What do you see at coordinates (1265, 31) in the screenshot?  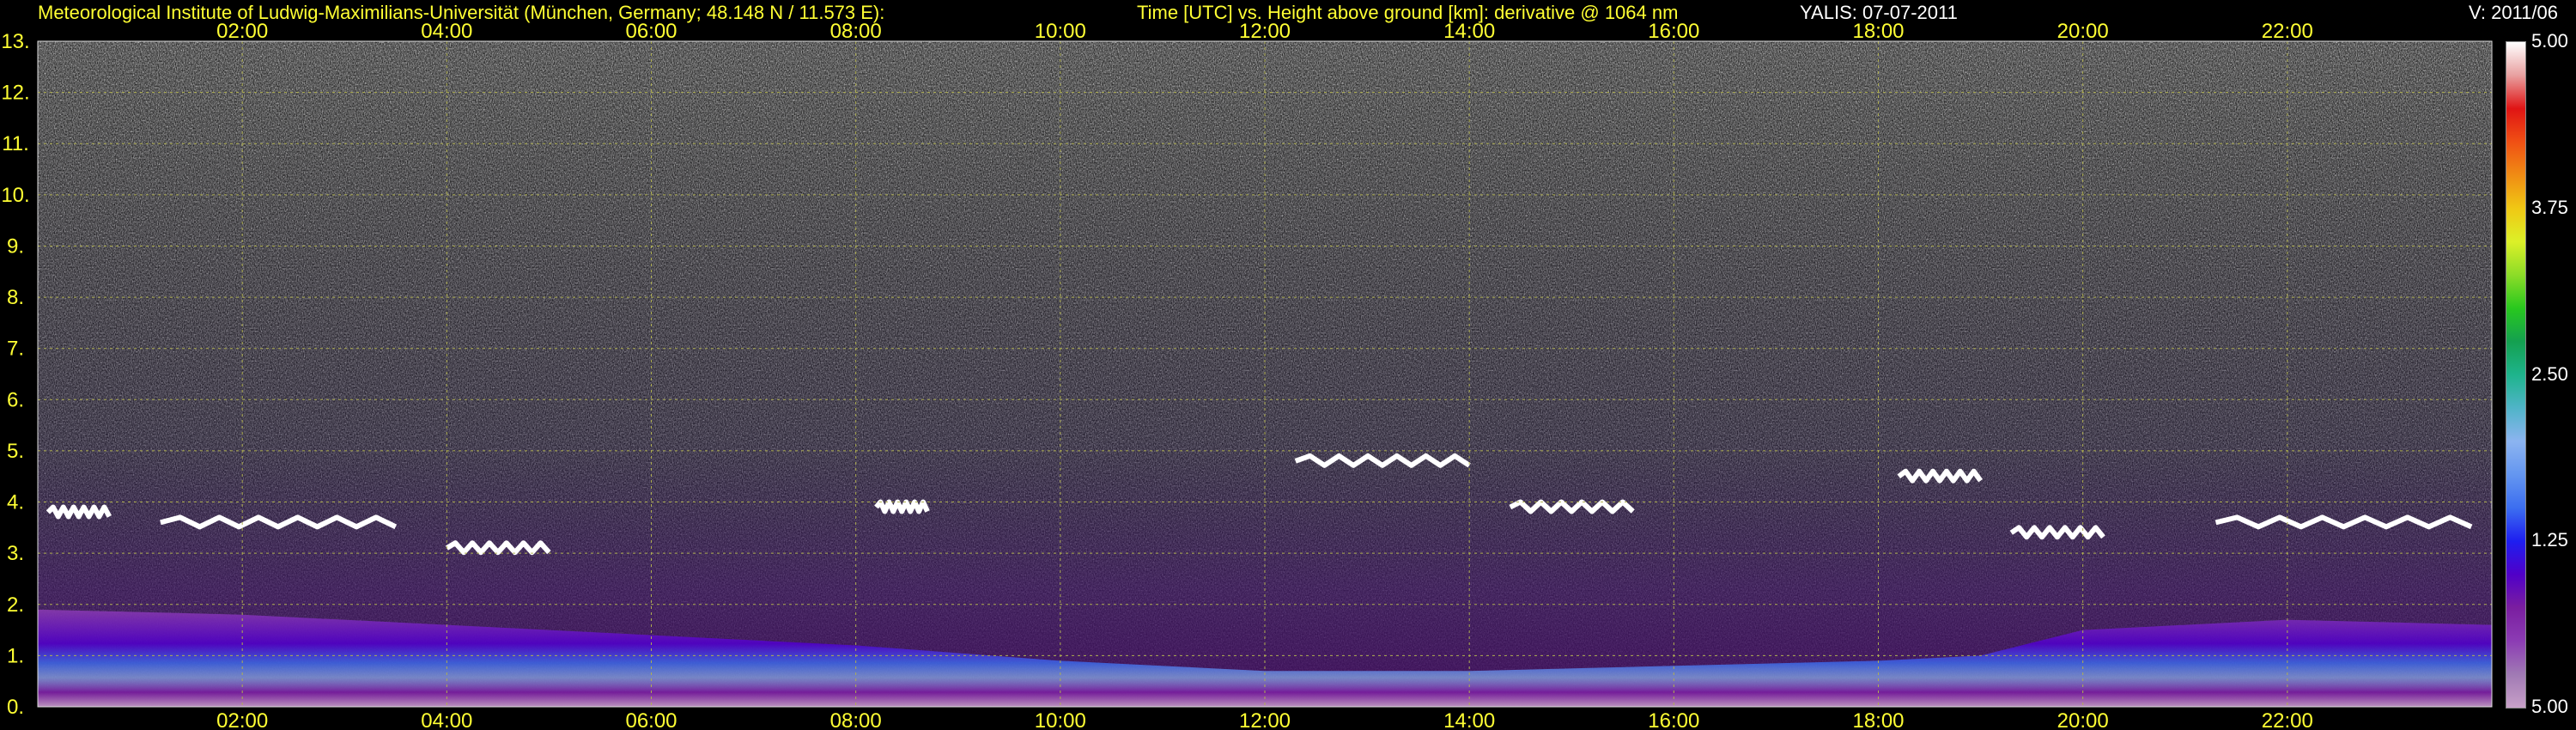 I see `x-tick-label-top: 12:00` at bounding box center [1265, 31].